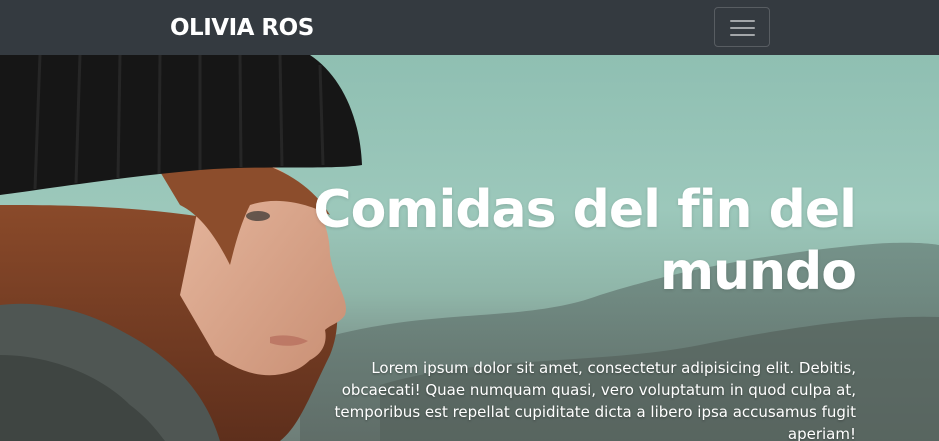  What do you see at coordinates (469, 27) in the screenshot?
I see `navbar: OLIVIA ROS` at bounding box center [469, 27].